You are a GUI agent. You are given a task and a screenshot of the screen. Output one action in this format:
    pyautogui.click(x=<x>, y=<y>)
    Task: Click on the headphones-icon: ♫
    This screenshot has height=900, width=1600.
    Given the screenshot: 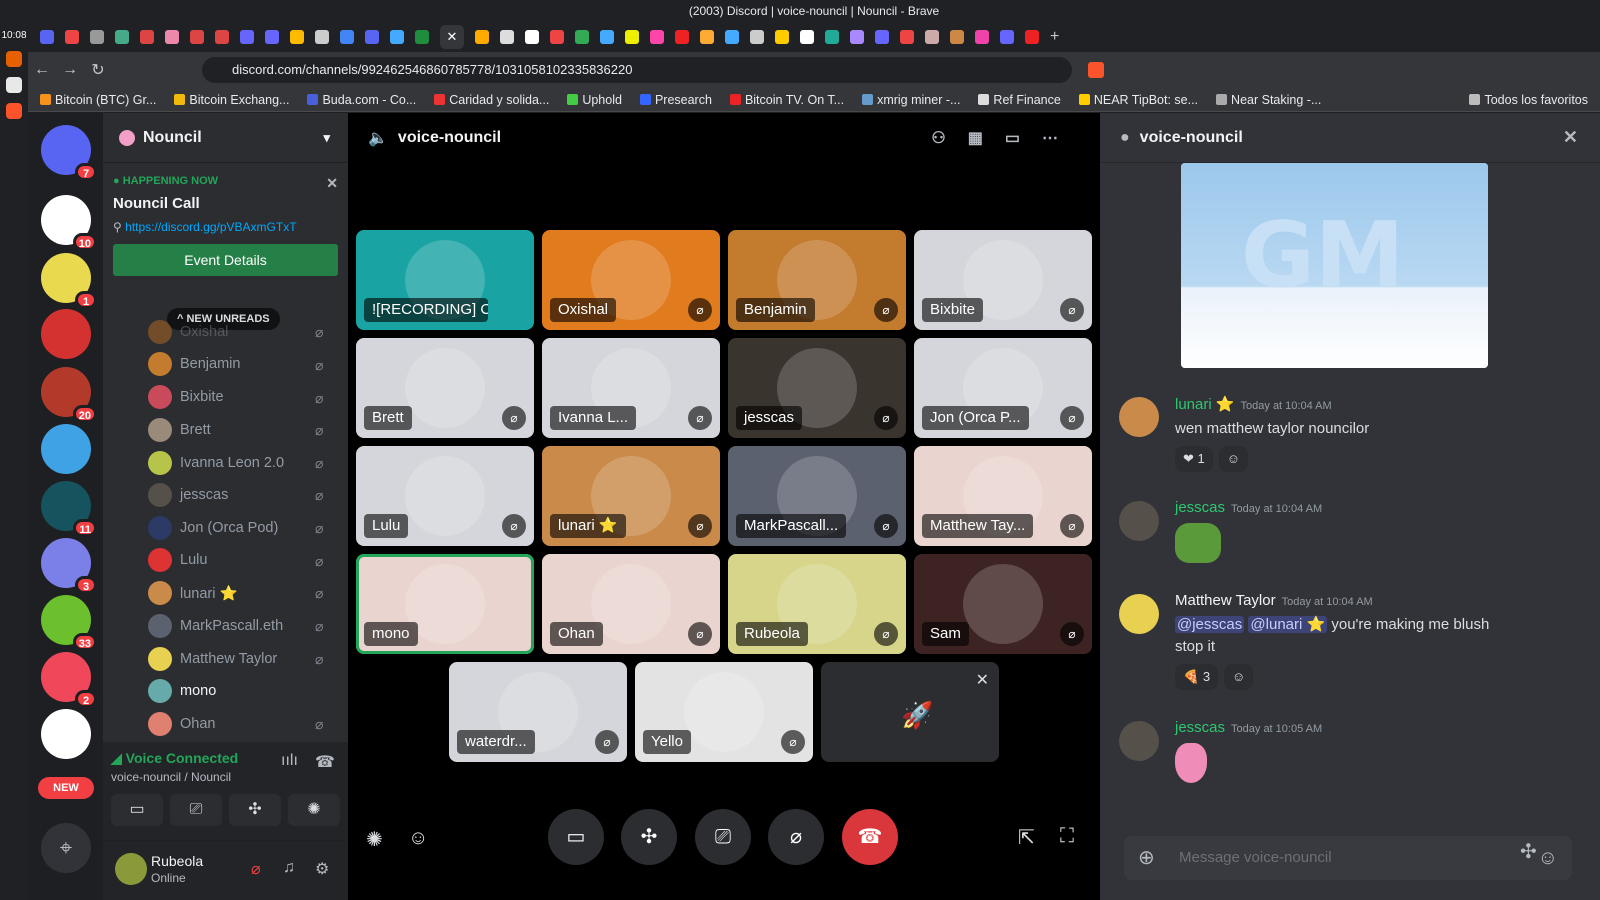 What is the action you would take?
    pyautogui.click(x=289, y=868)
    